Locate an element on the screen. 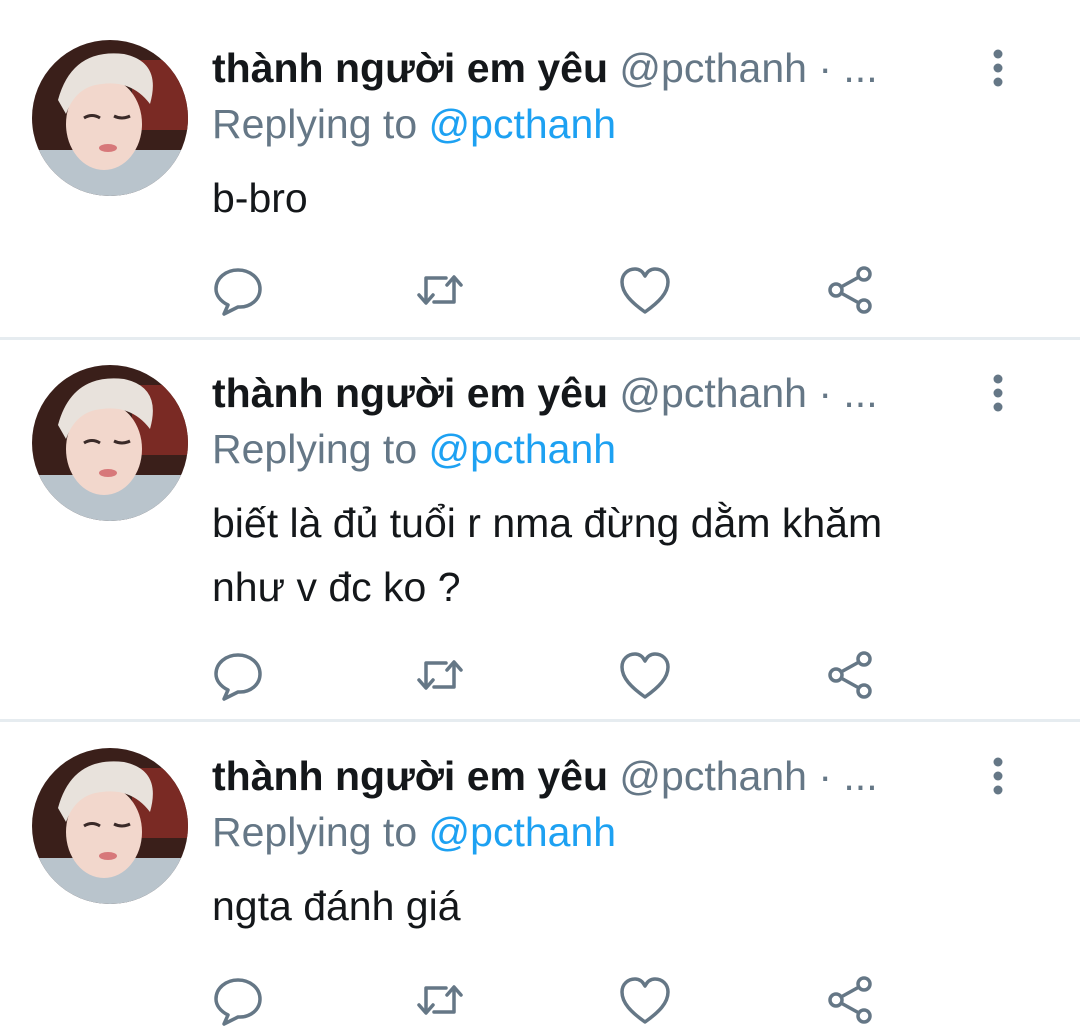 The height and width of the screenshot is (1033, 1080). tweet-text: b-bro is located at coordinates (260, 198).